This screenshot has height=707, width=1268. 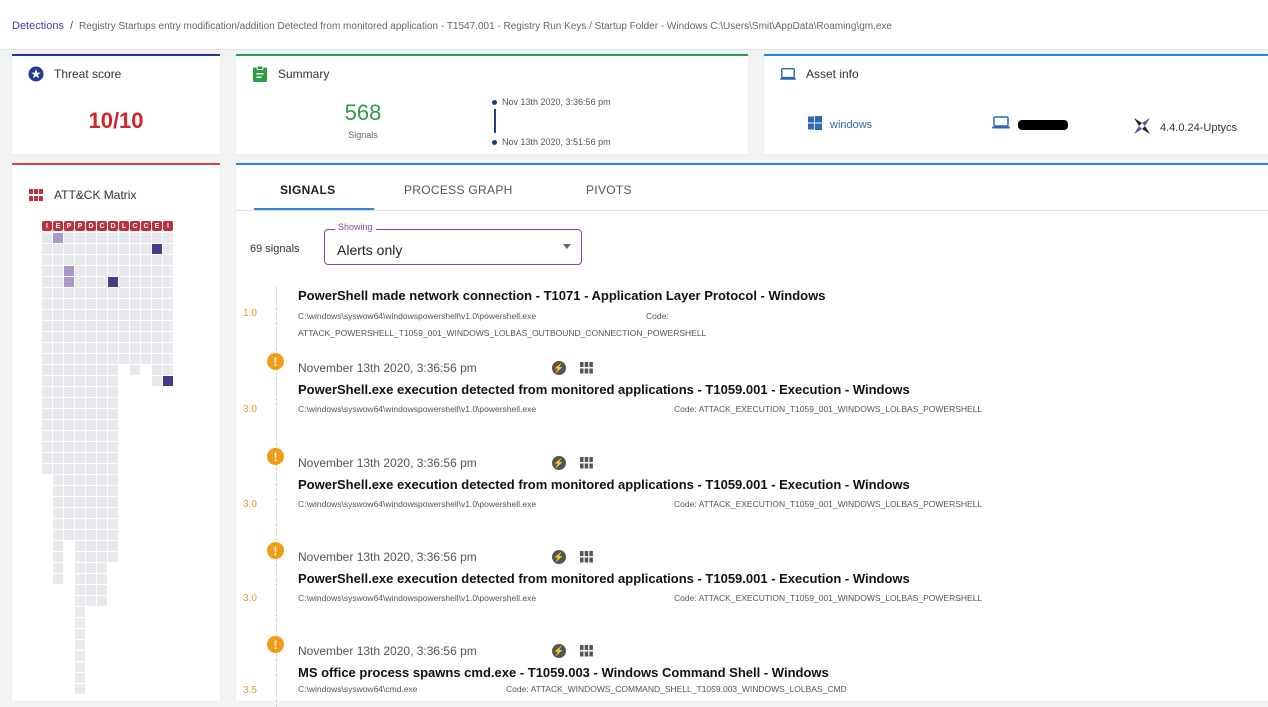 What do you see at coordinates (124, 226) in the screenshot?
I see `tactic-tag: L` at bounding box center [124, 226].